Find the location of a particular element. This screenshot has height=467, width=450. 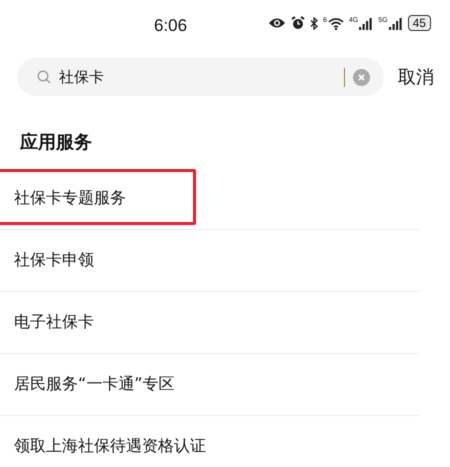

alarm-icon is located at coordinates (298, 23).